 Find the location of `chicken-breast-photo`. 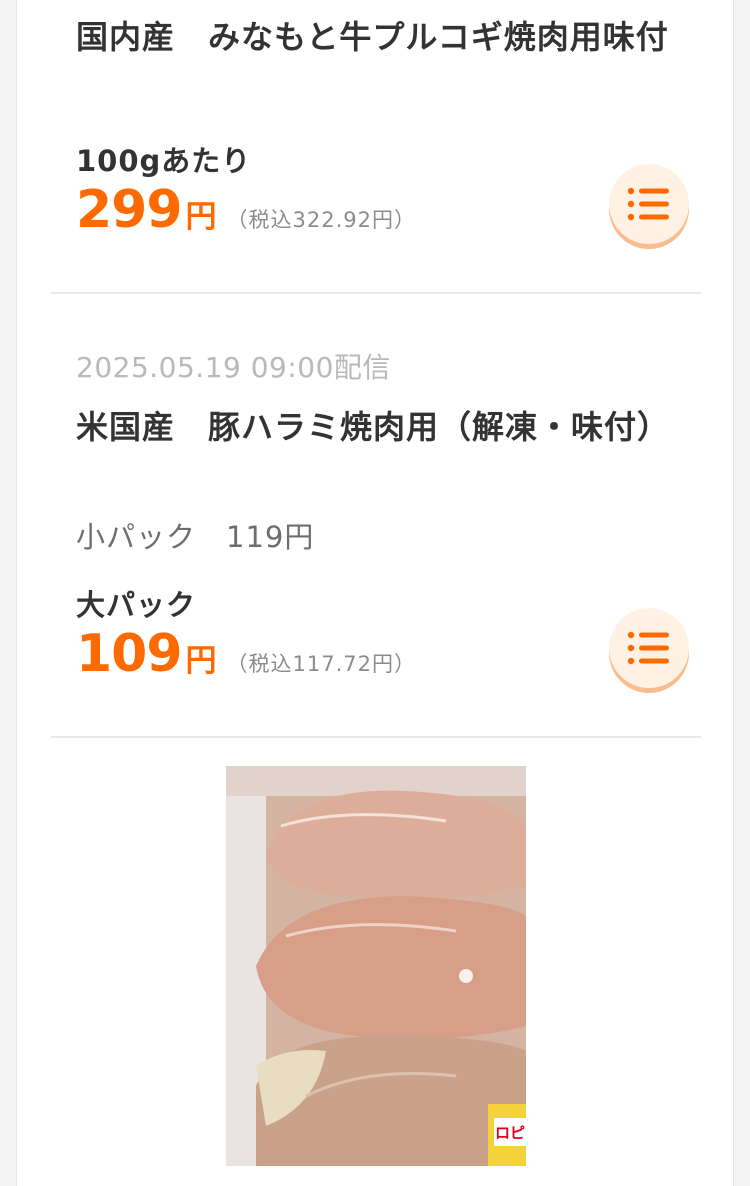

chicken-breast-photo is located at coordinates (376, 966).